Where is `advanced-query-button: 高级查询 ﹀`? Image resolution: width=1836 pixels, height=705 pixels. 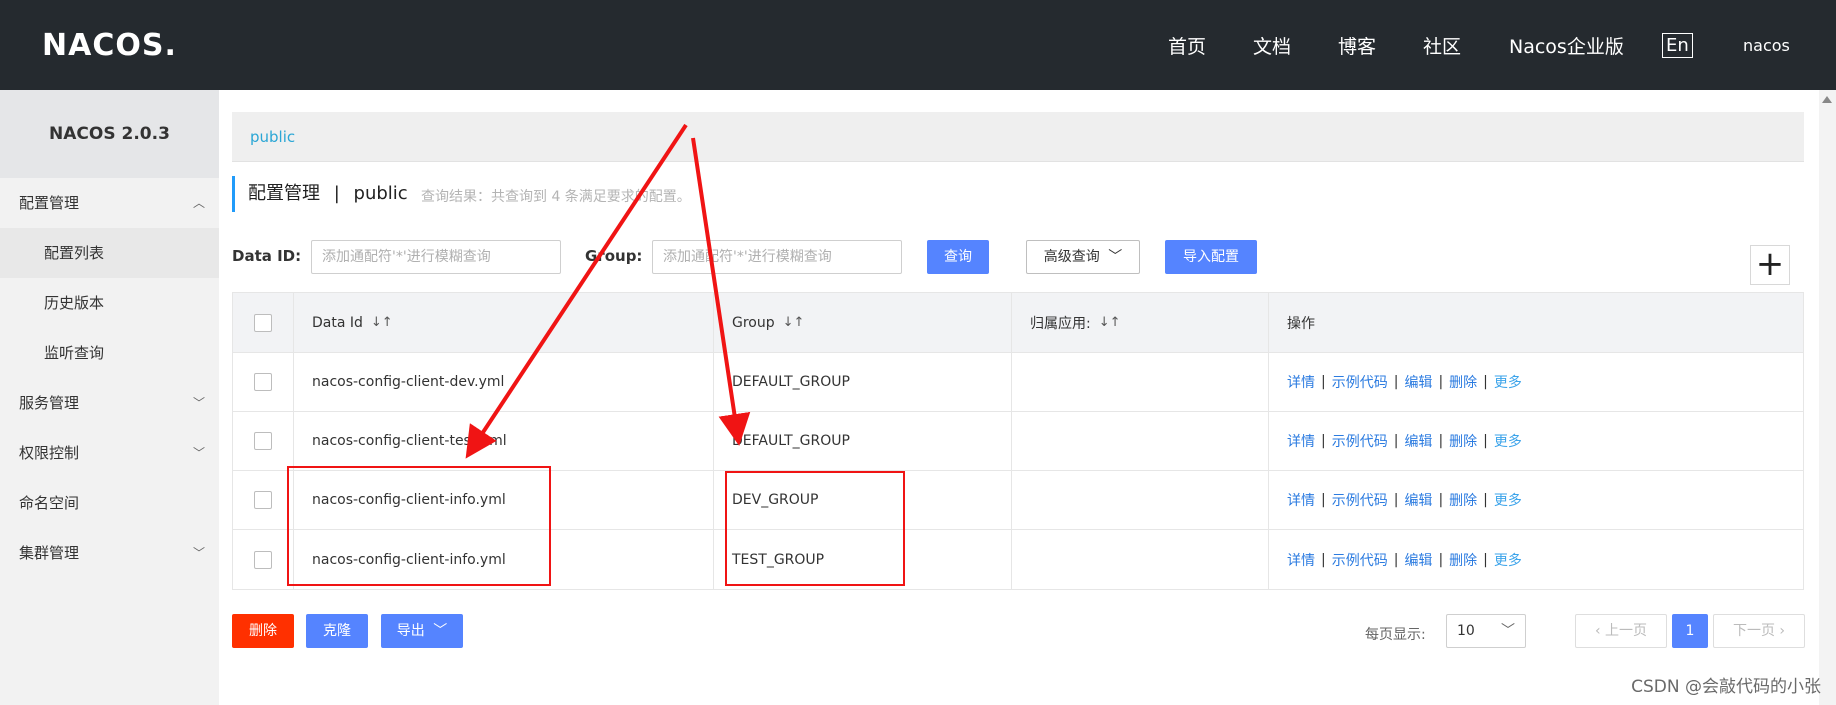
advanced-query-button: 高级查询 ﹀ is located at coordinates (1083, 257).